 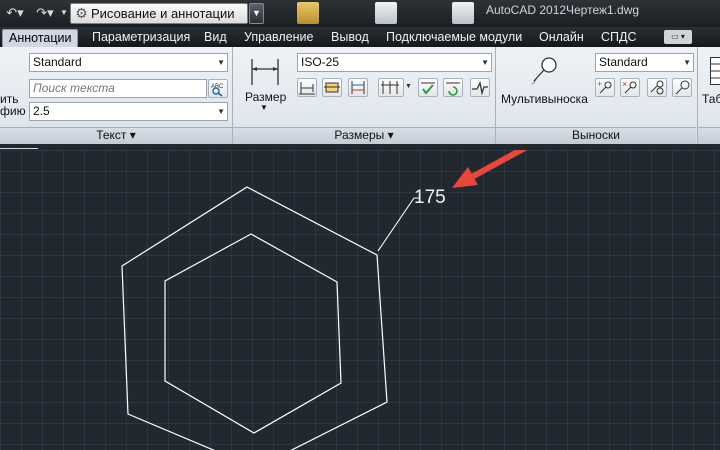 What do you see at coordinates (544, 71) in the screenshot?
I see `multileader-icon` at bounding box center [544, 71].